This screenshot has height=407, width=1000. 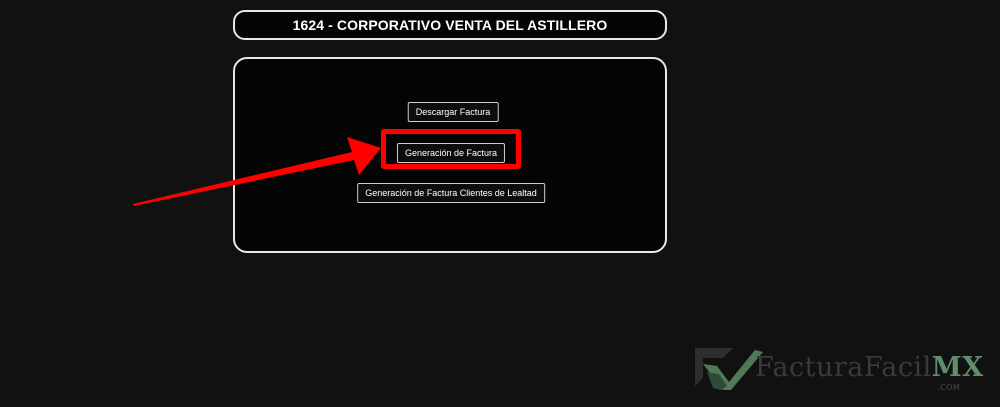 I want to click on page-title-text: 1624 - CORPORATIVO VENTA DEL ASTILLERO, so click(x=450, y=25).